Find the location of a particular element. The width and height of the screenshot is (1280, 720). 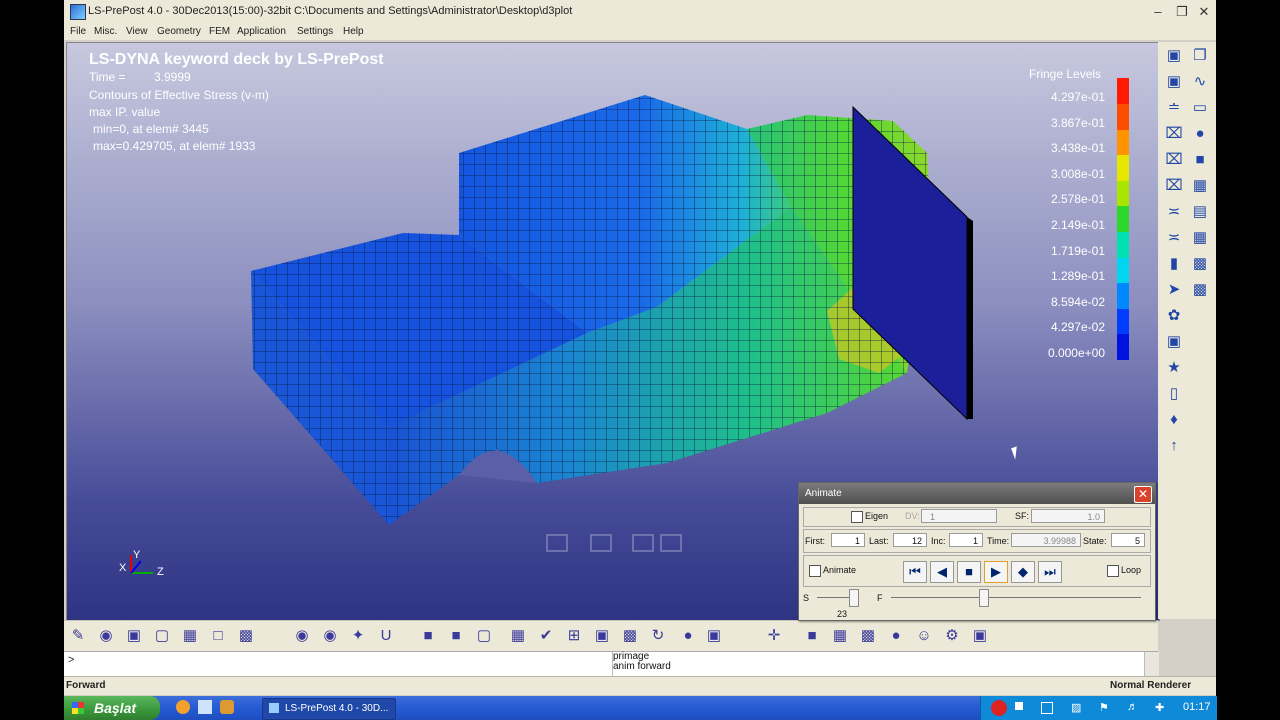

image-icon: ▣ is located at coordinates (980, 636).